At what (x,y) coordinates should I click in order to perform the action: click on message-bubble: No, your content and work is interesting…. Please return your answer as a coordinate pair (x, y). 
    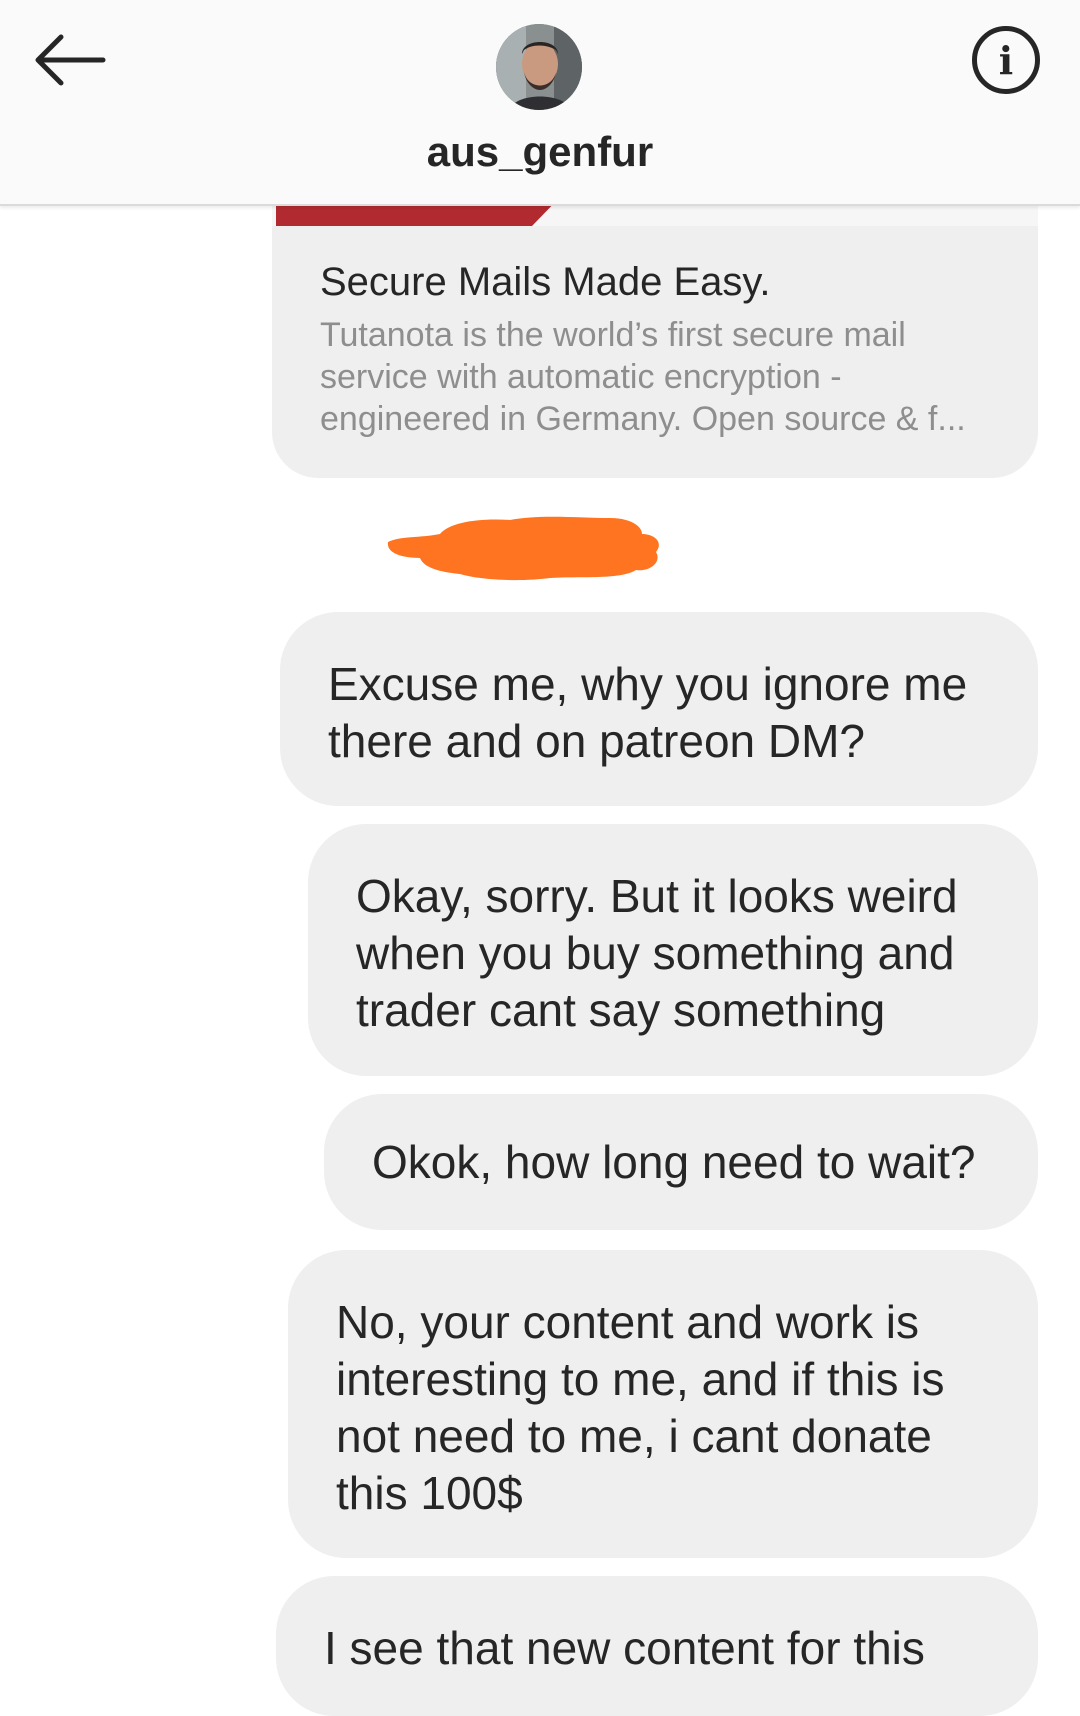
    Looking at the image, I should click on (663, 1404).